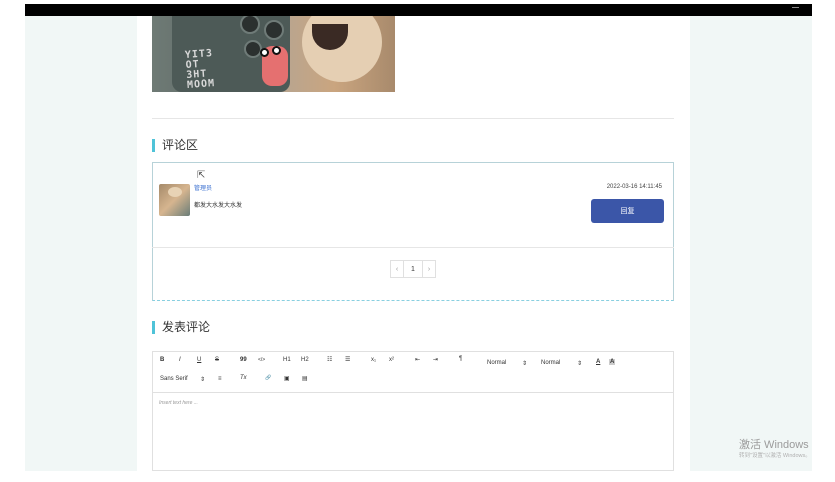 The image size is (835, 482). I want to click on post-comment-title: 发表评论, so click(181, 327).